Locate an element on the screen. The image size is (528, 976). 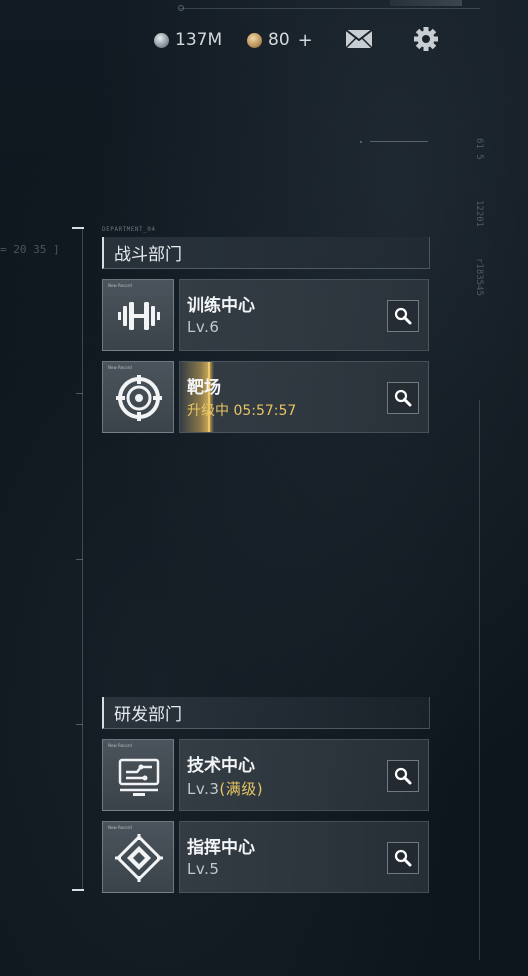
resource-bar: 137M 80 + is located at coordinates (264, 40).